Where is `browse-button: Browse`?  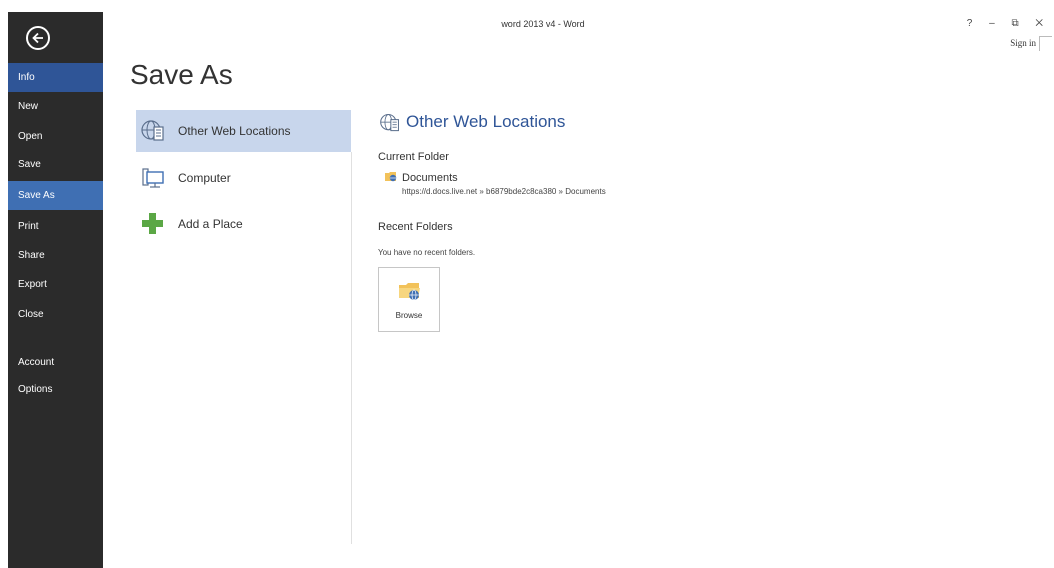 browse-button: Browse is located at coordinates (409, 299).